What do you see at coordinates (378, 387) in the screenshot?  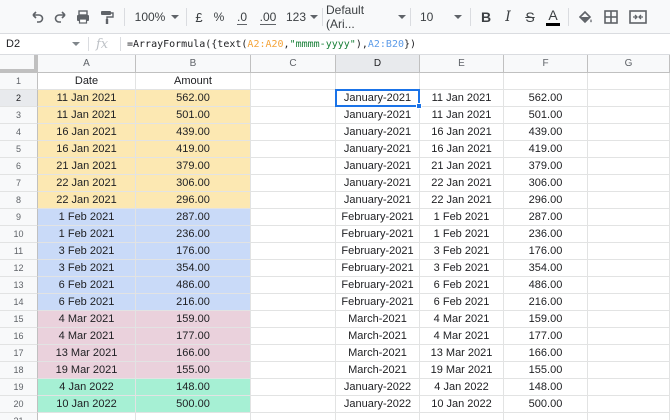 I see `cell-d19: January-2022` at bounding box center [378, 387].